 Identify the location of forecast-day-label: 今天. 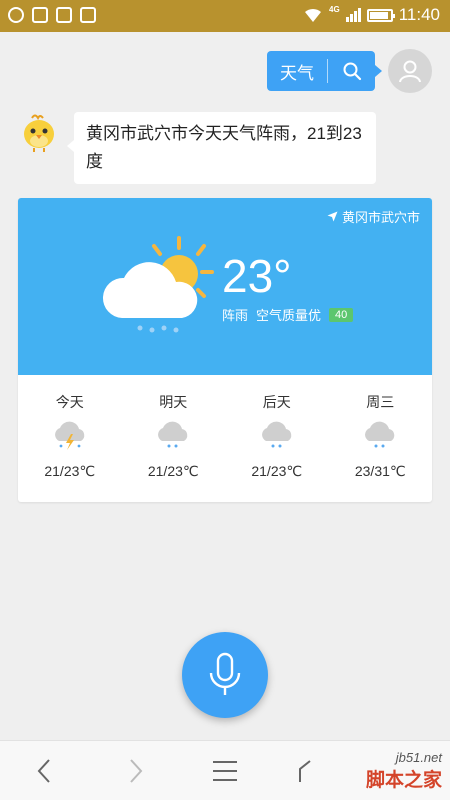
(69, 402).